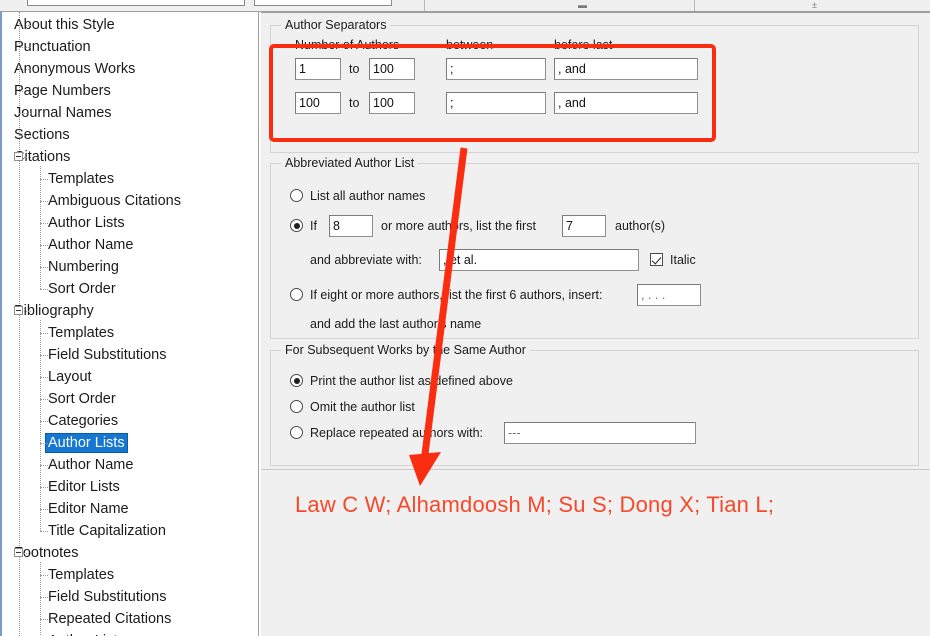  What do you see at coordinates (114, 201) in the screenshot?
I see `tree-item-label: Ambiguous Citations` at bounding box center [114, 201].